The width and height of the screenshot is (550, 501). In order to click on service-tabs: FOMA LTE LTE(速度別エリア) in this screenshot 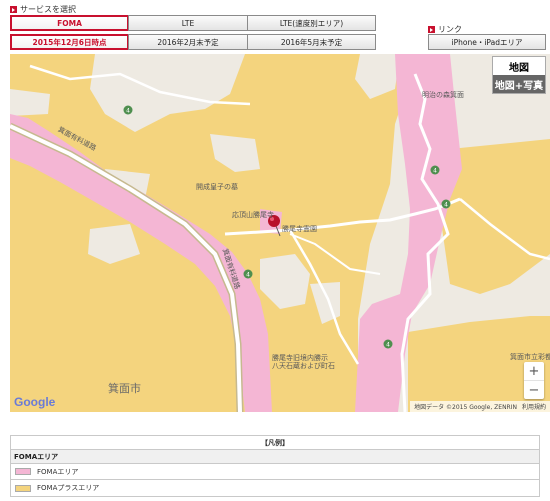, I will do `click(193, 23)`.